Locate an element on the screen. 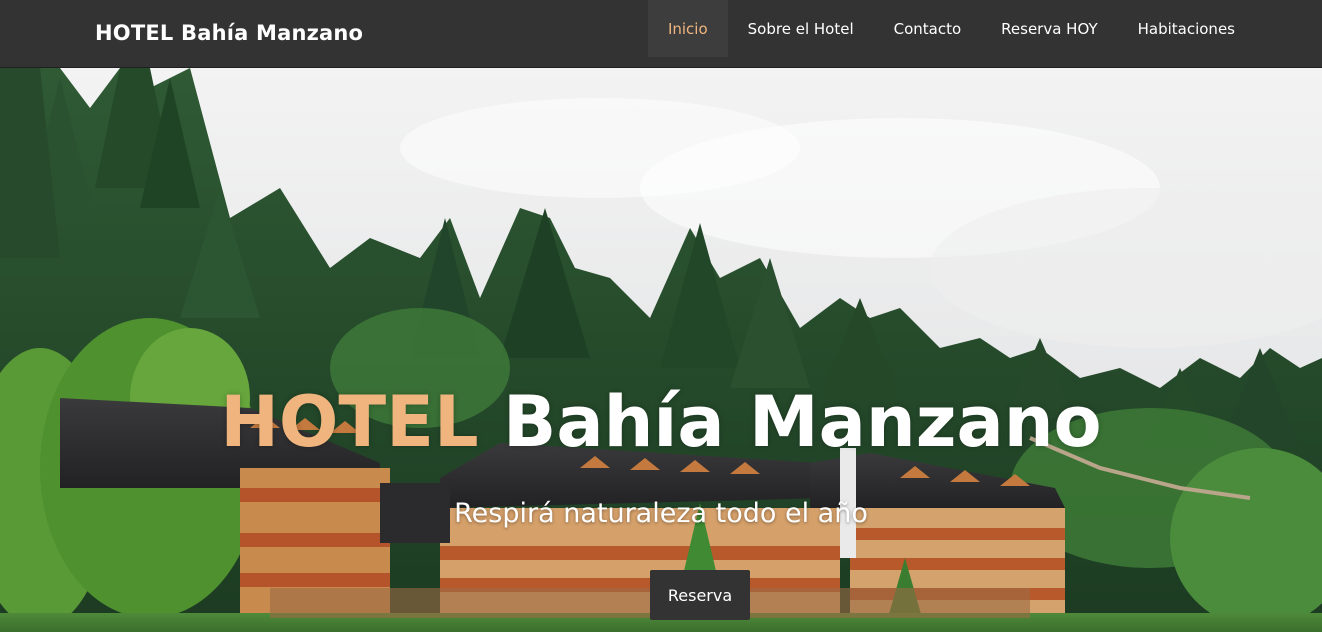  nav-item-contacto: Contacto is located at coordinates (928, 28).